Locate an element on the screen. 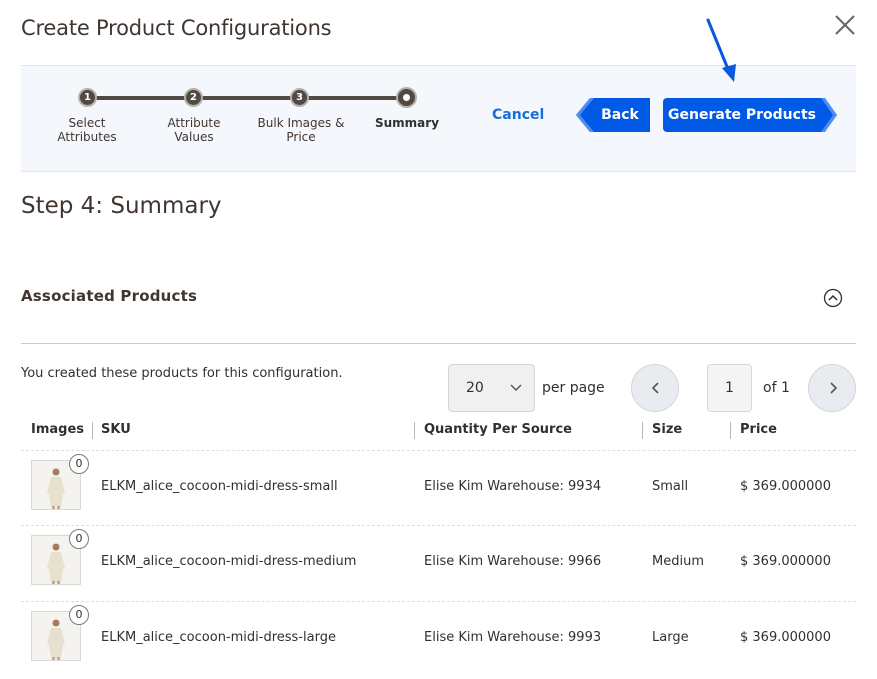 The image size is (877, 679). current-page-input: 1 is located at coordinates (729, 388).